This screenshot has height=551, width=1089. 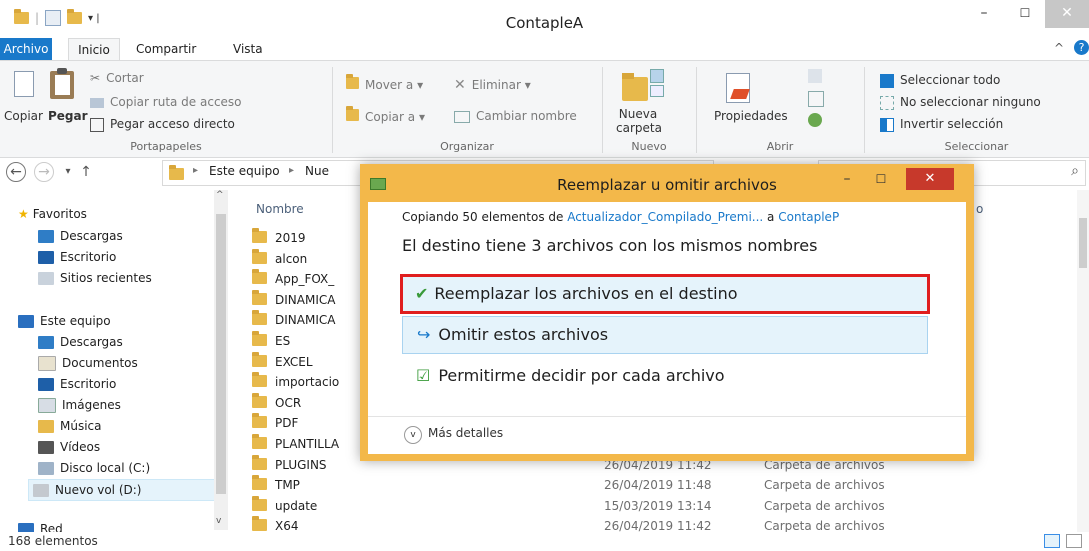 I want to click on scroll-down-icon: v, so click(x=218, y=521).